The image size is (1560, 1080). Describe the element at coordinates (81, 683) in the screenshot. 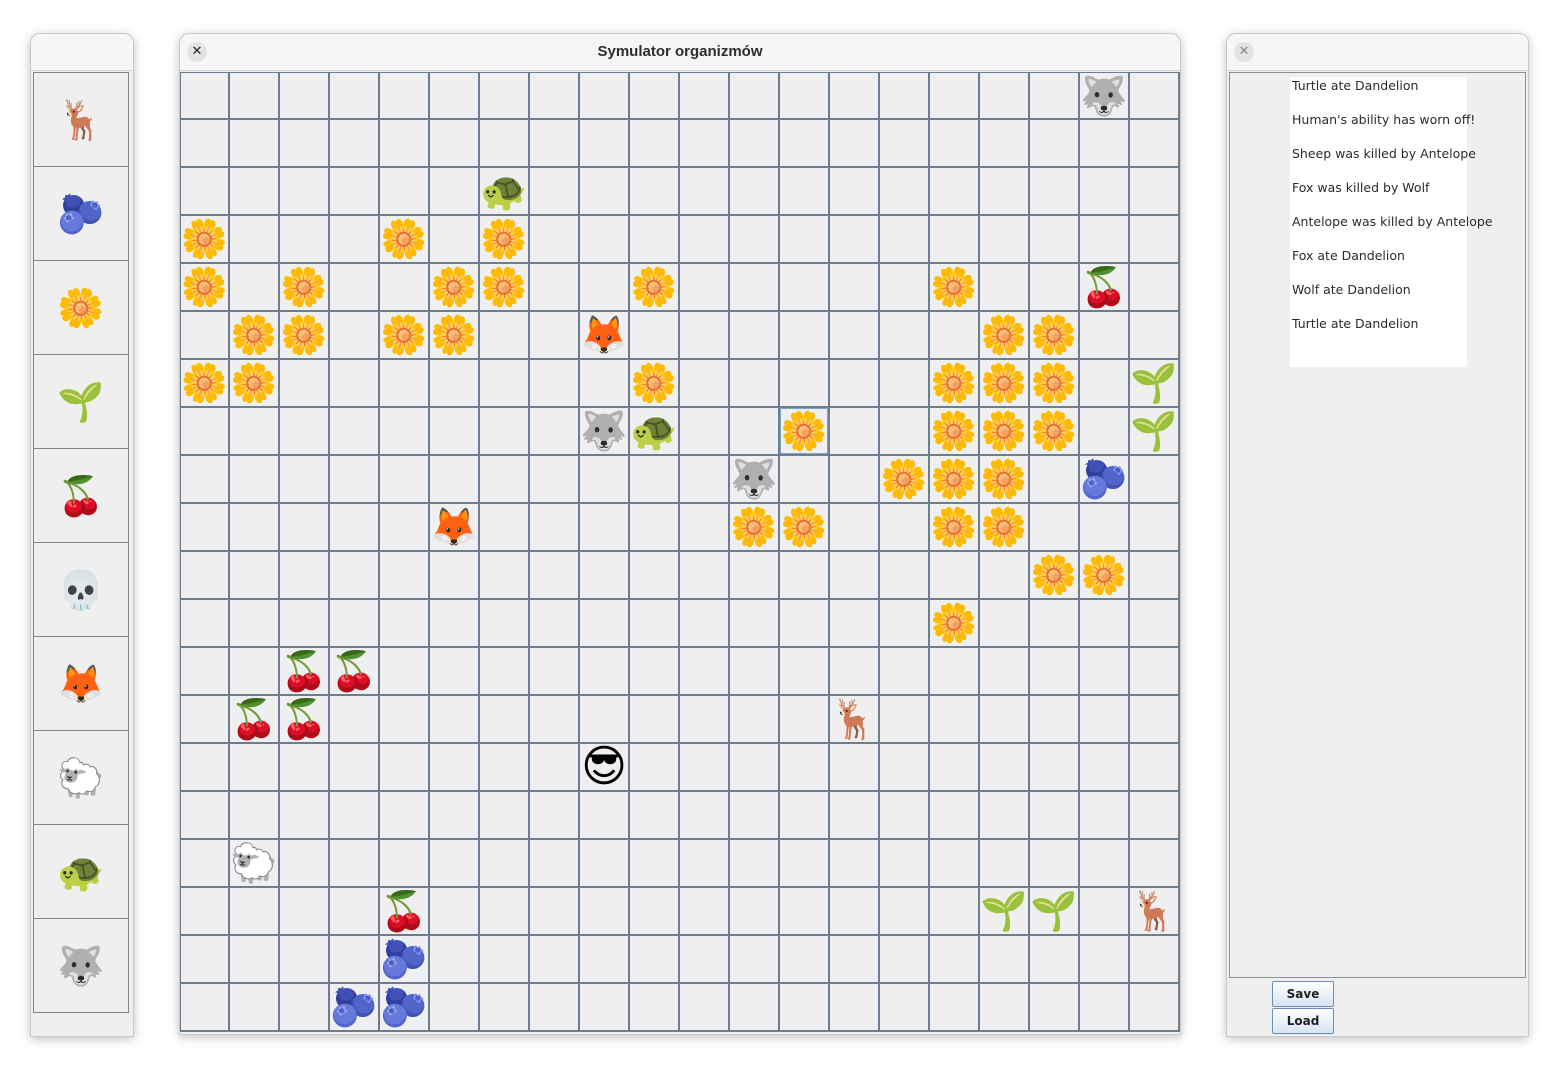

I see `legend-item-fox: 🦊` at that location.